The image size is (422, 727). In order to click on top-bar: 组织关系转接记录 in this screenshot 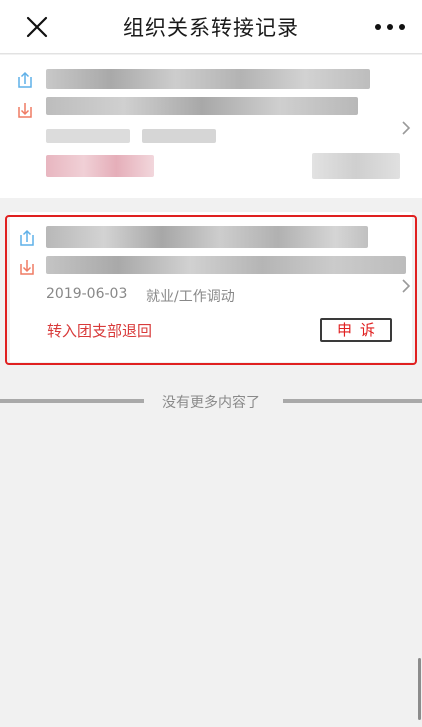, I will do `click(211, 27)`.